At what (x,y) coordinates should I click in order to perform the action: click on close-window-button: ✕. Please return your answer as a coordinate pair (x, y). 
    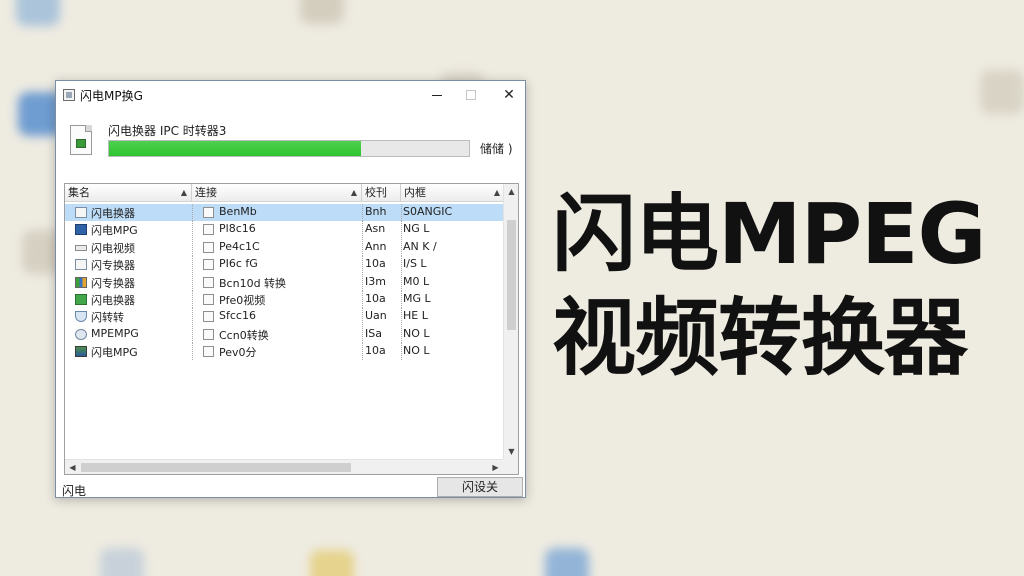
    Looking at the image, I should click on (509, 95).